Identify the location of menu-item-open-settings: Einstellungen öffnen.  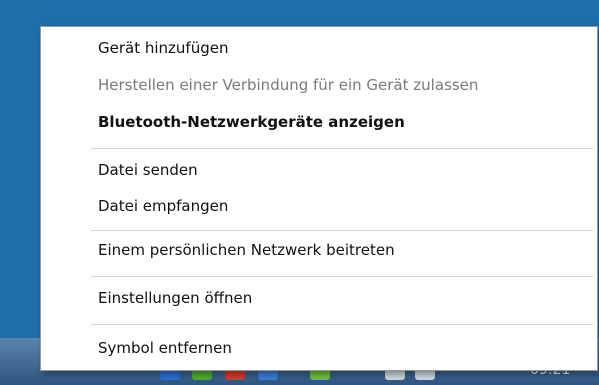
(175, 298).